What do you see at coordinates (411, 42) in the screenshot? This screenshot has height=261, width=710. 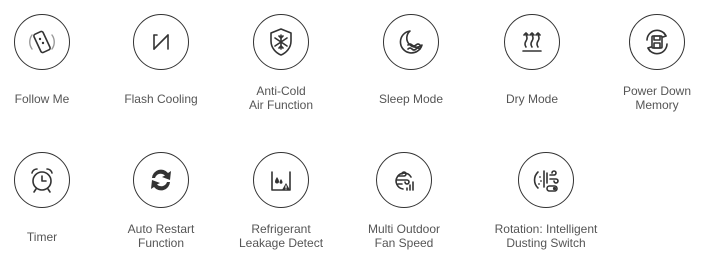 I see `sleep-mode-icon` at bounding box center [411, 42].